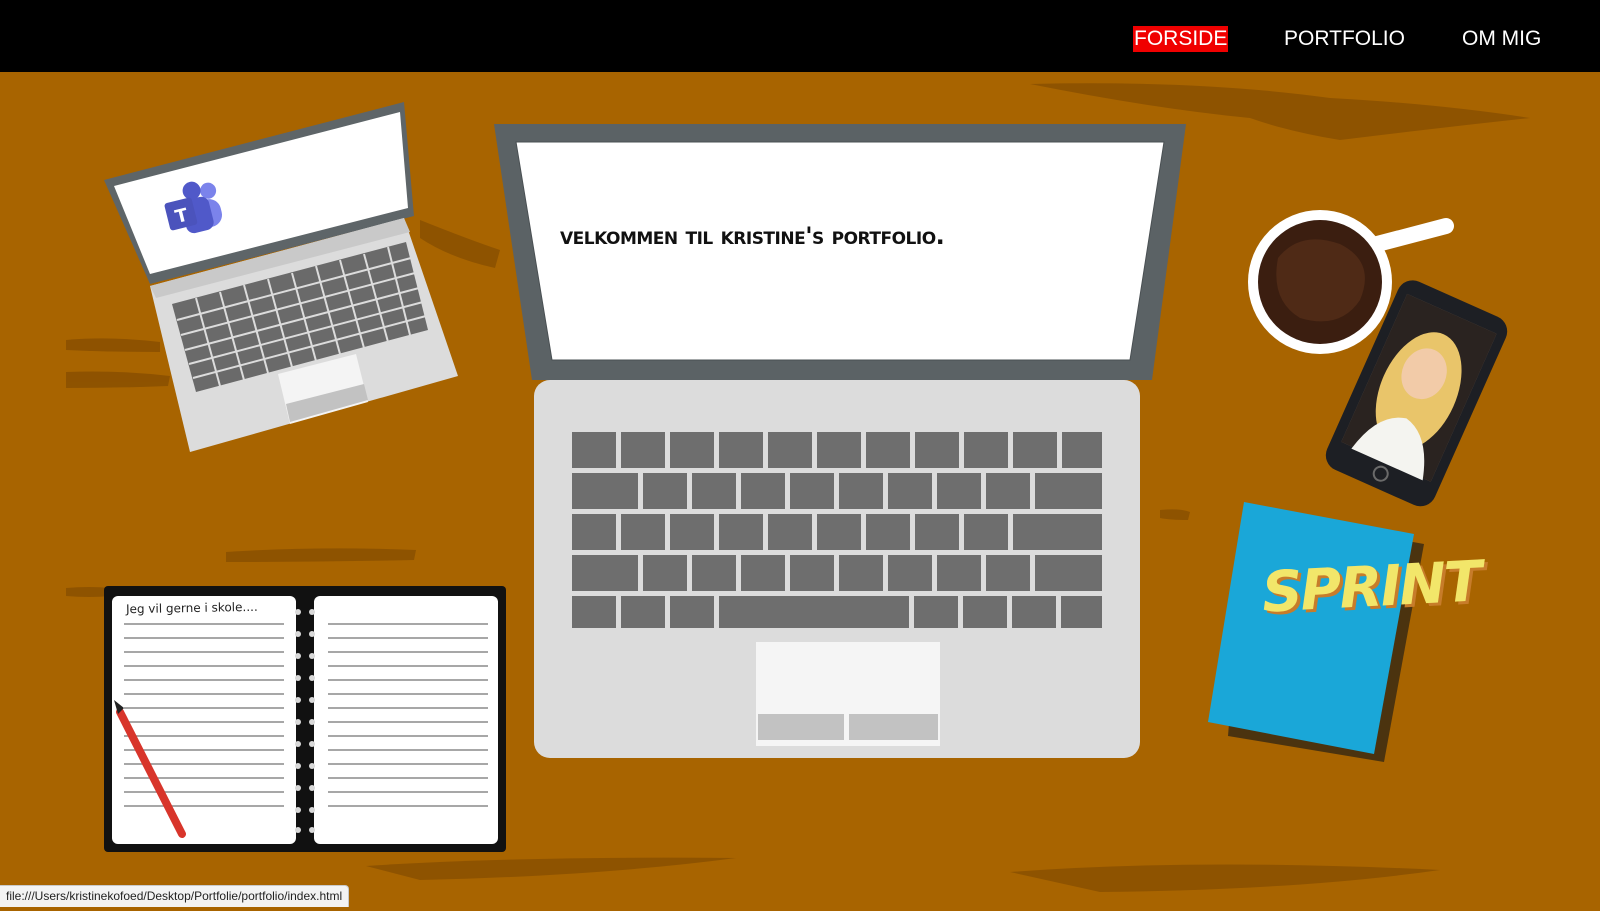 This screenshot has height=911, width=1600. I want to click on nav-om-mig: OM MIG, so click(1501, 39).